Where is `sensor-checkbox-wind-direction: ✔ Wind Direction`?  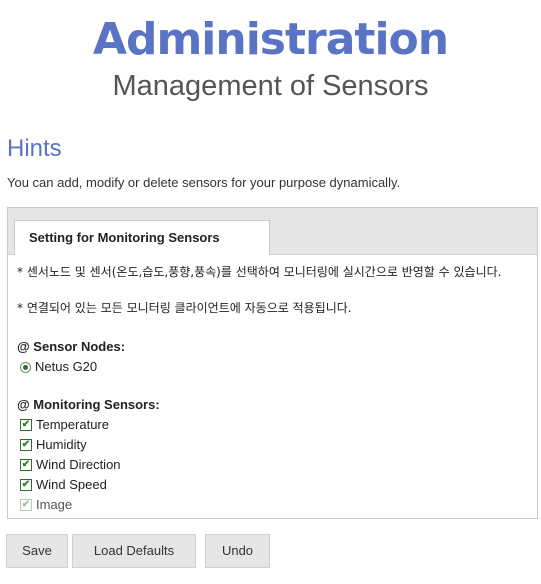 sensor-checkbox-wind-direction: ✔ Wind Direction is located at coordinates (70, 465).